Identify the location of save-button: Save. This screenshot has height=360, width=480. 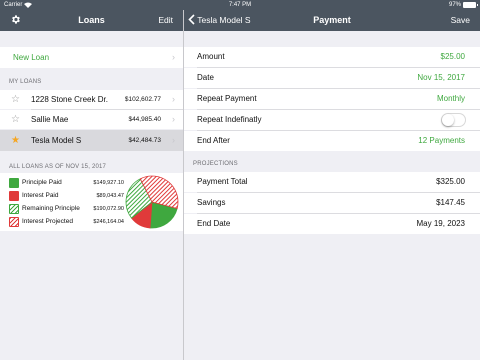
(460, 20).